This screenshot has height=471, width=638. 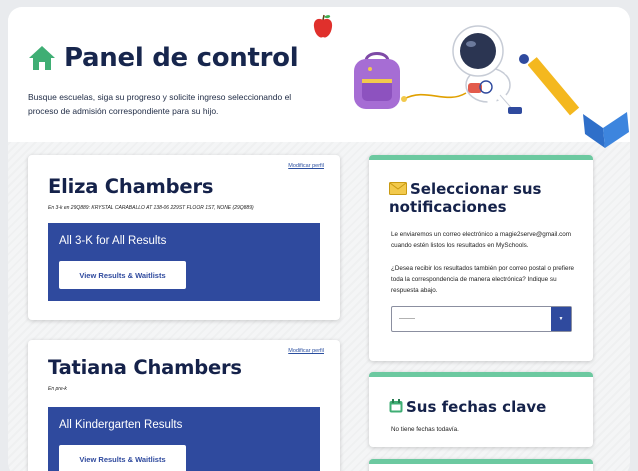 I want to click on house-icon, so click(x=42, y=58).